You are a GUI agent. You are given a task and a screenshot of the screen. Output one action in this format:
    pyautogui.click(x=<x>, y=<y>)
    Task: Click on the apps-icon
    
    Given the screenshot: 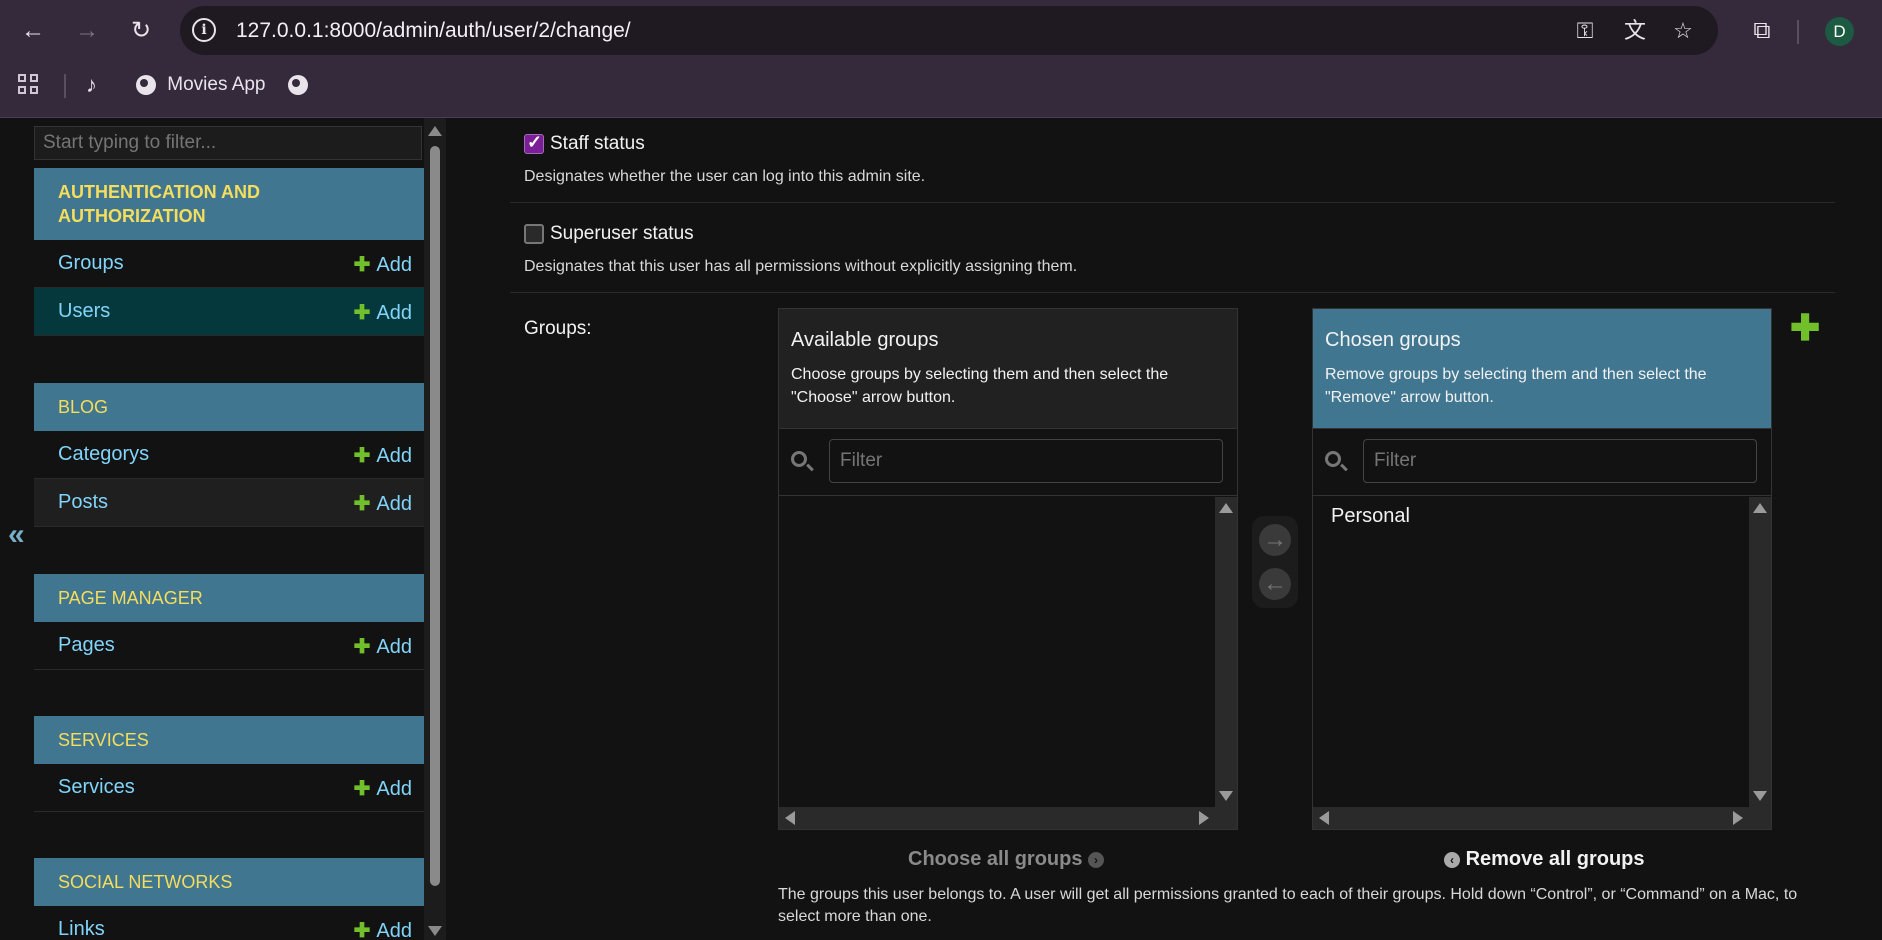 What is the action you would take?
    pyautogui.click(x=30, y=86)
    